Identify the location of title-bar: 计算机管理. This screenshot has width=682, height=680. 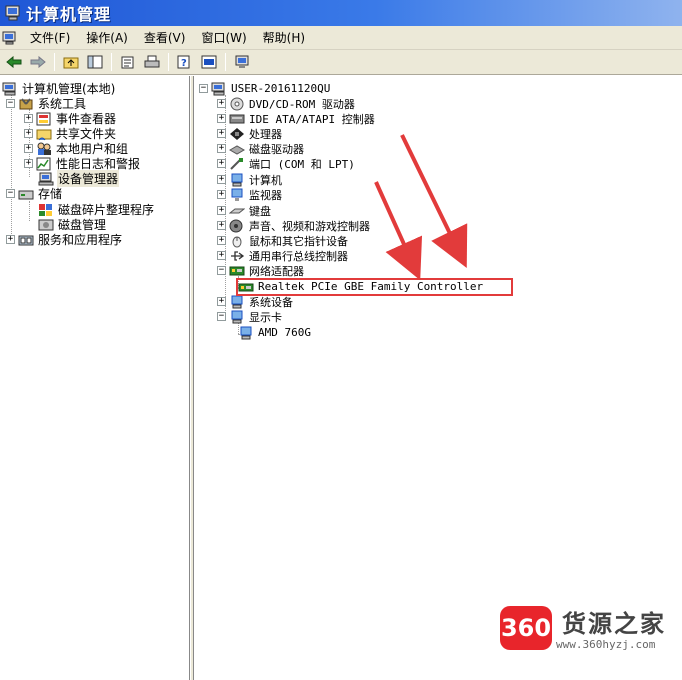
(341, 13).